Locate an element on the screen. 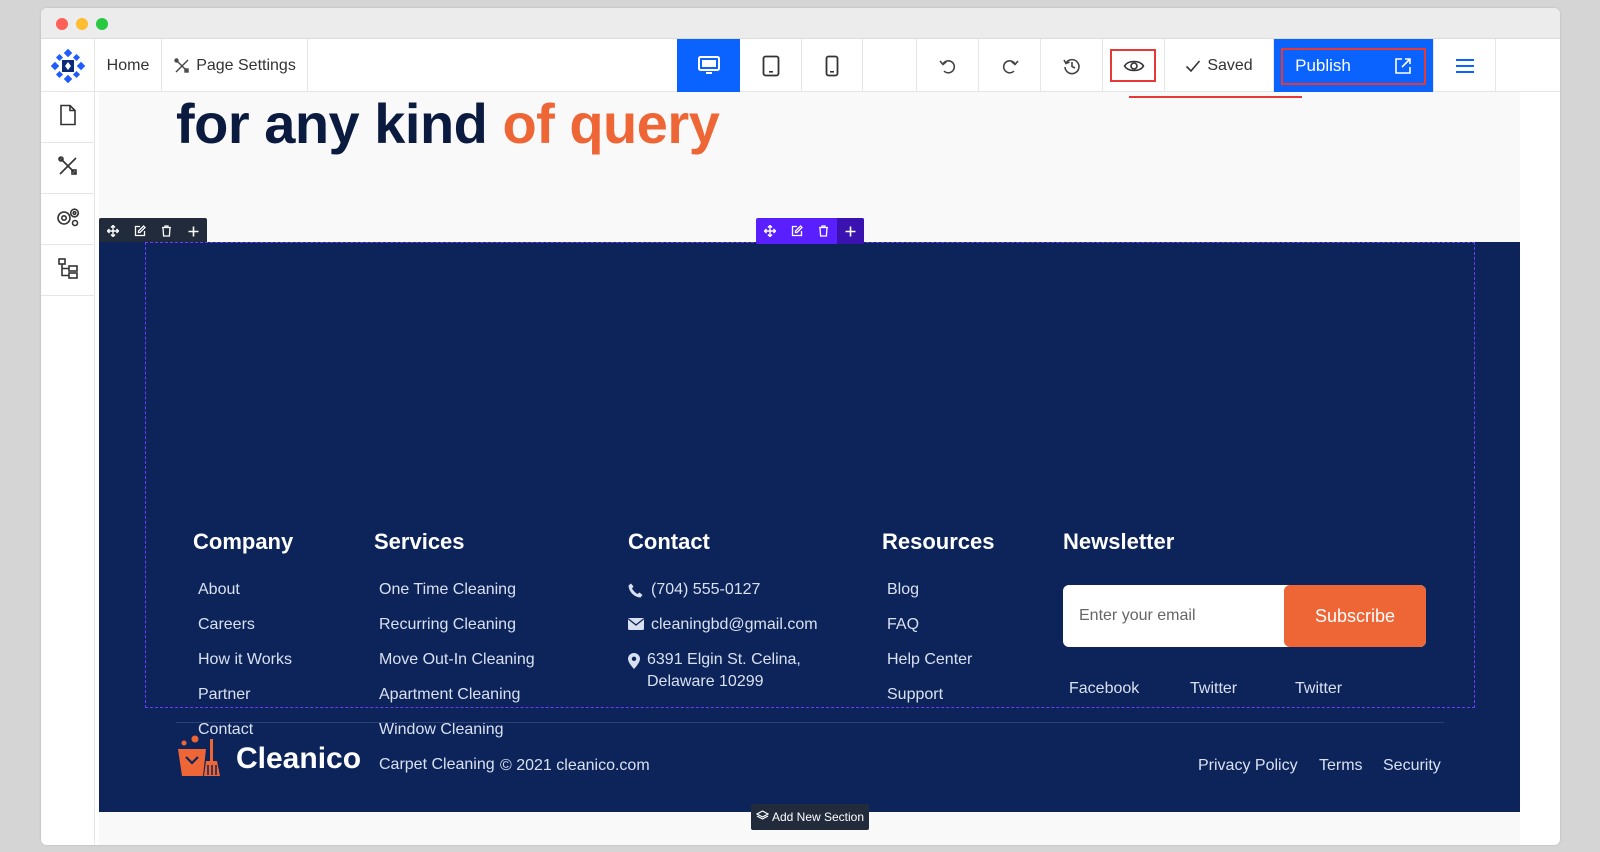 This screenshot has width=1600, height=852. home-label: Home is located at coordinates (128, 65).